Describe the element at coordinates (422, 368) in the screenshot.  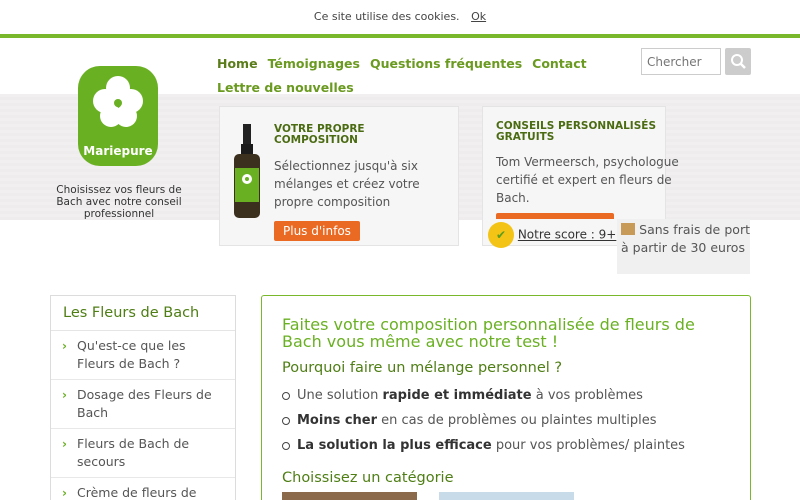
I see `main-subtitle: Pourquoi faire un mélange personnel ?` at that location.